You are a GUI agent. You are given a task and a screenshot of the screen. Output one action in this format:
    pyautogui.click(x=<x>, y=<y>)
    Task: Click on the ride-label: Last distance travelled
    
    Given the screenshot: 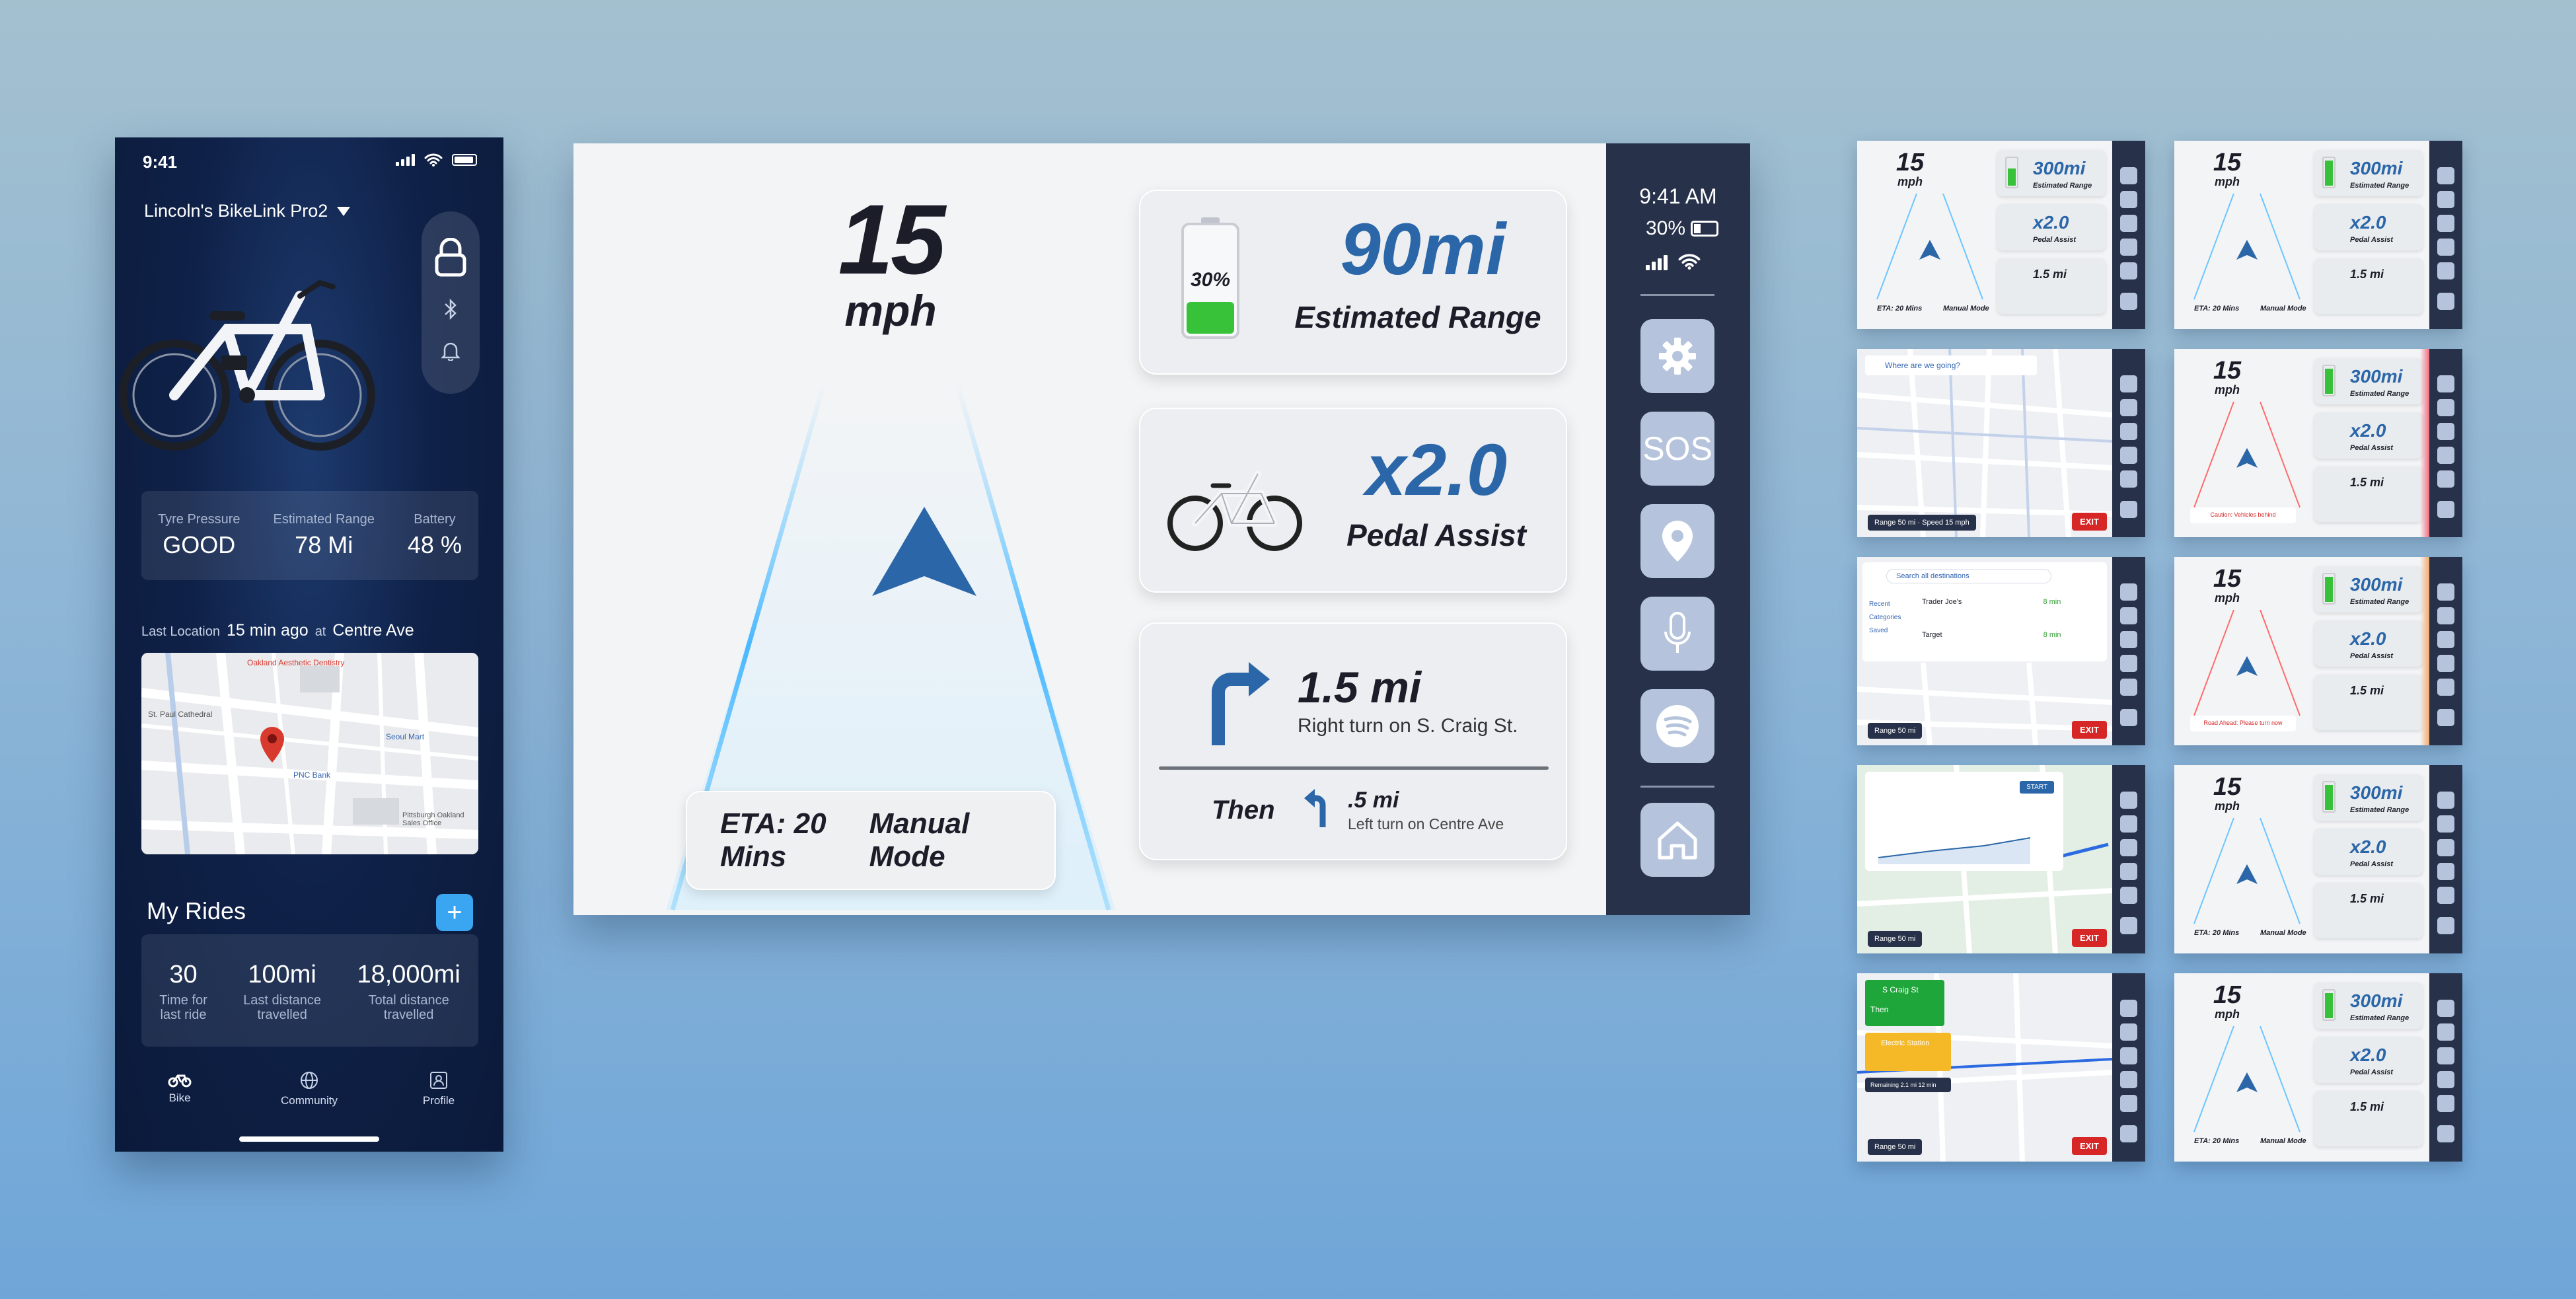 What is the action you would take?
    pyautogui.click(x=282, y=1007)
    